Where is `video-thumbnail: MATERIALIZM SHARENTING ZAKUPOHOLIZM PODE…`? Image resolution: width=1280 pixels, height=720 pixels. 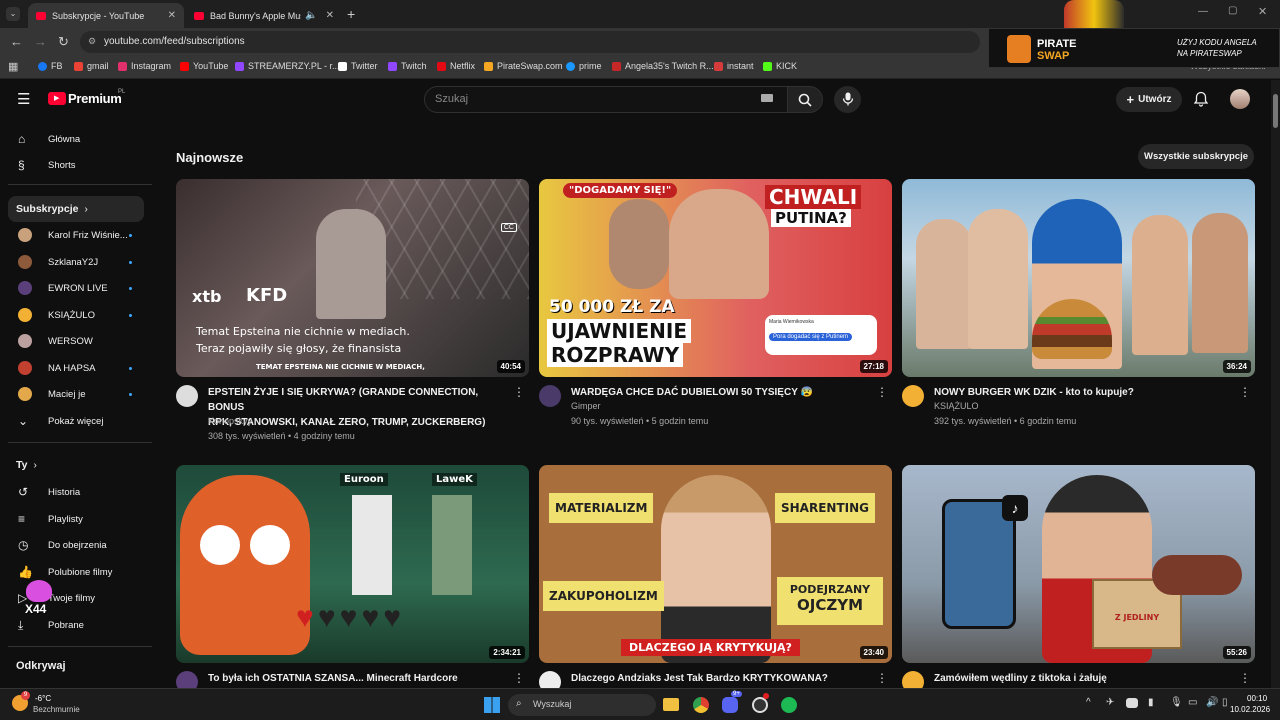
video-thumbnail: MATERIALIZM SHARENTING ZAKUPOHOLIZM PODE… is located at coordinates (715, 564).